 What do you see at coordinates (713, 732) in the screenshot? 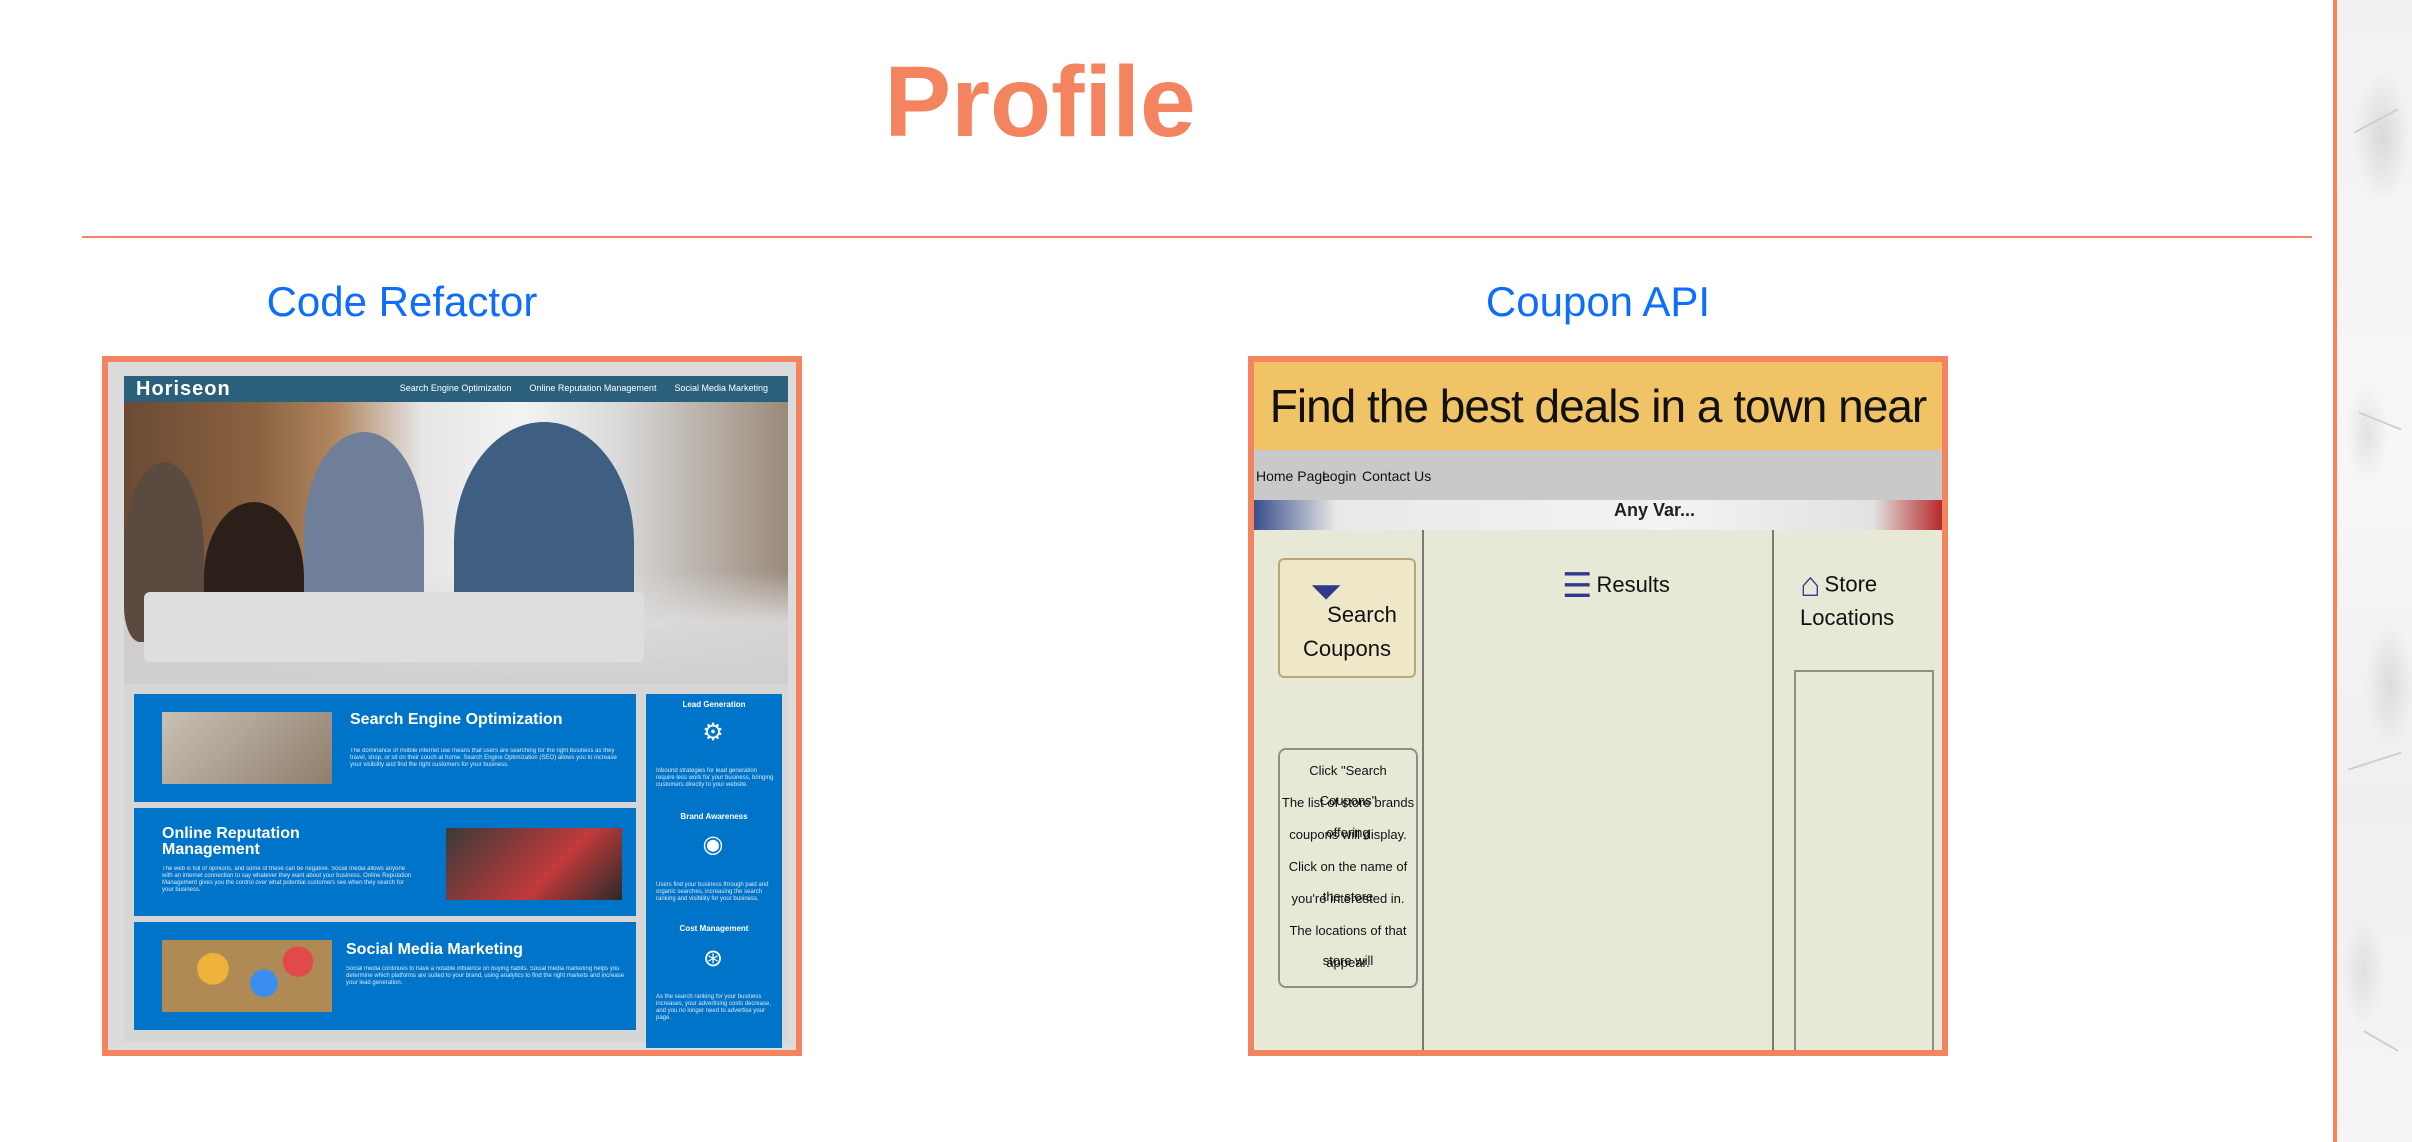
I see `lead-icon: ⚙` at bounding box center [713, 732].